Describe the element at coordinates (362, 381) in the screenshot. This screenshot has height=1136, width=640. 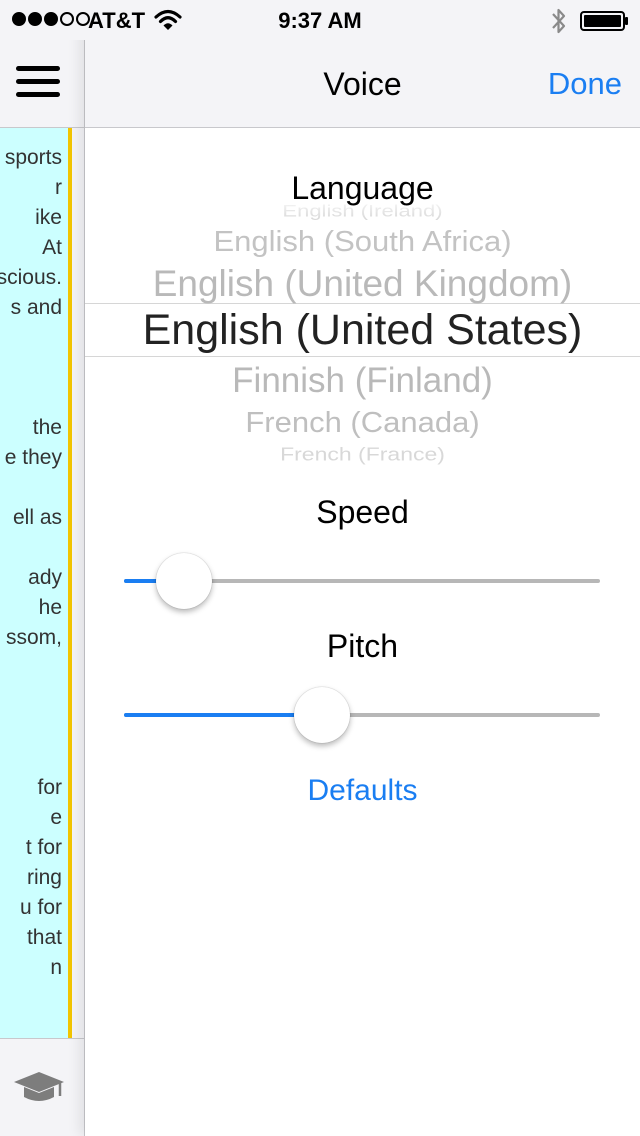
I see `language-option: Finnish (Finland)` at that location.